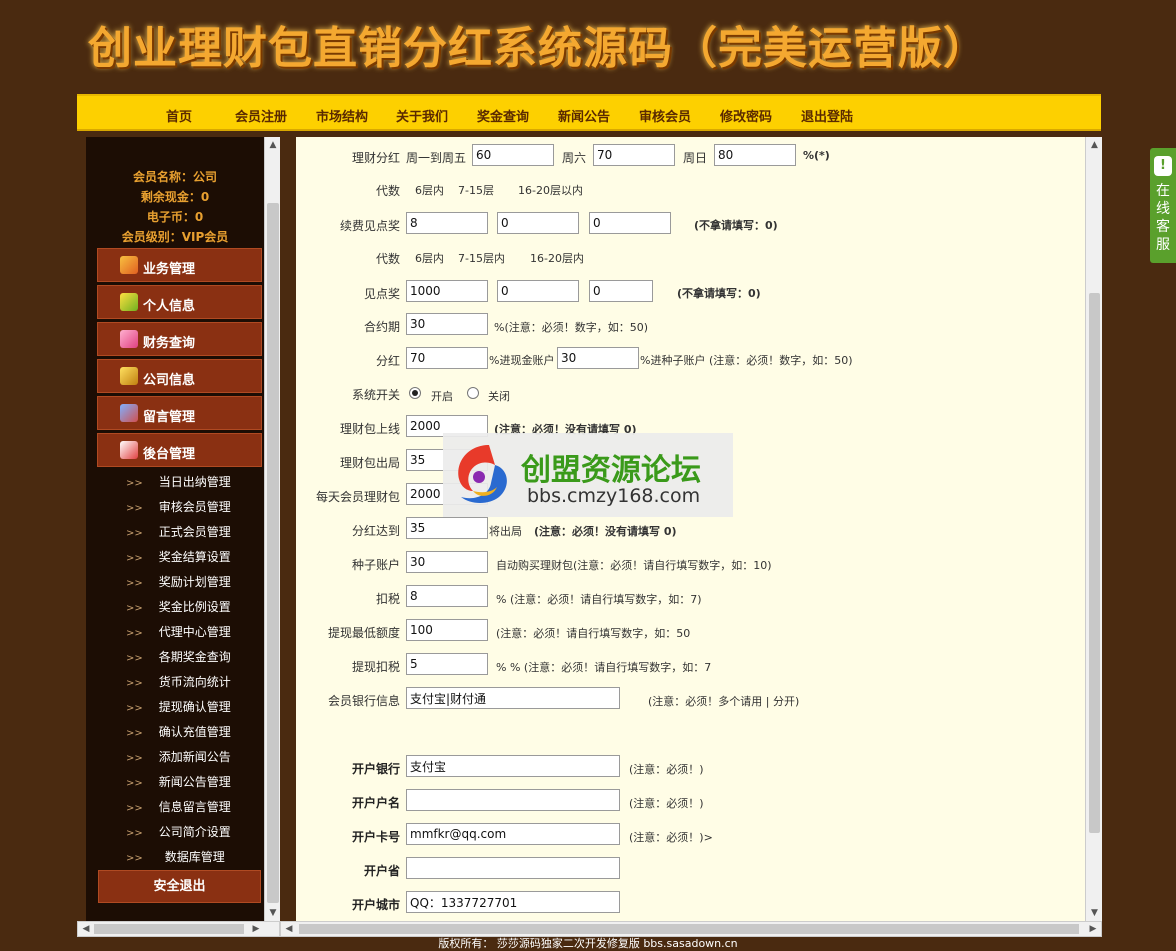 The width and height of the screenshot is (1176, 951). Describe the element at coordinates (129, 413) in the screenshot. I see `message-icon` at that location.